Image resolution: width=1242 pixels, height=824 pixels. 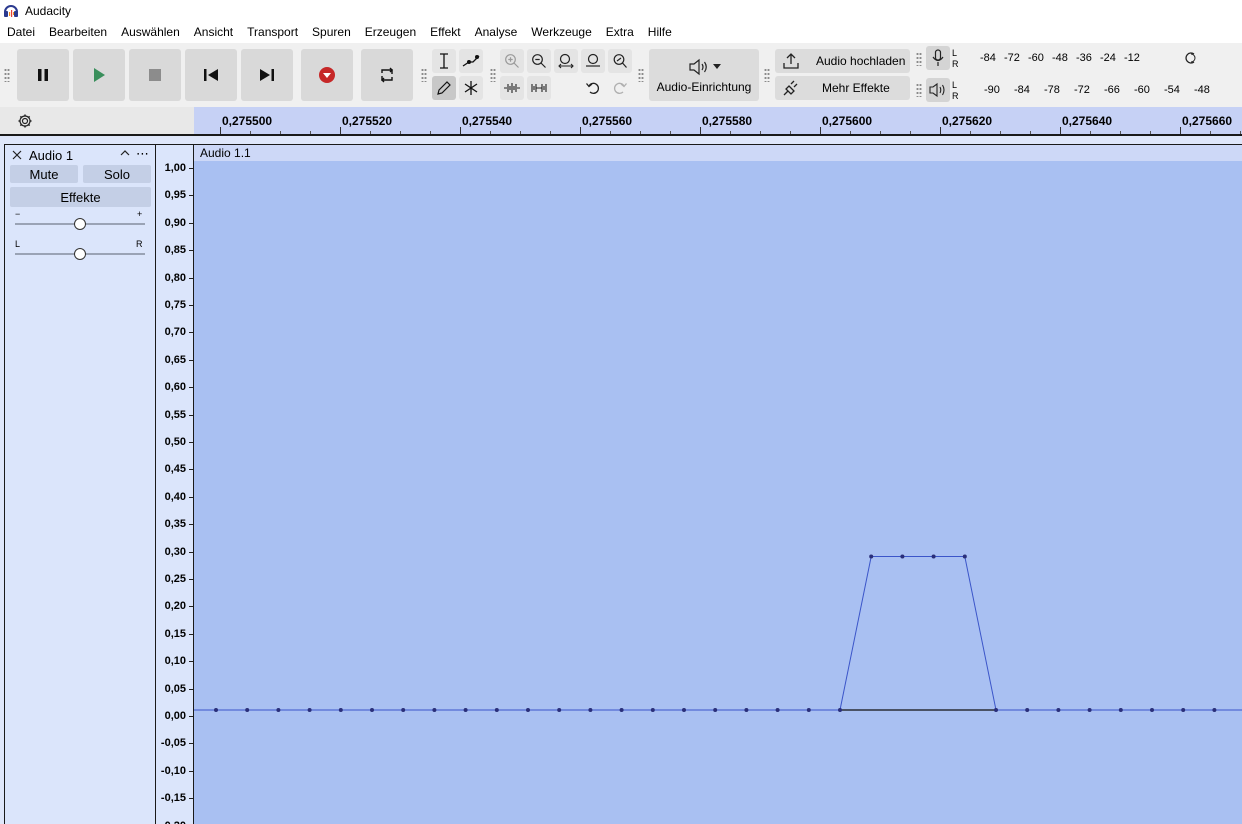 I want to click on audio-setup-button: Audio-Einrichtung, so click(x=704, y=75).